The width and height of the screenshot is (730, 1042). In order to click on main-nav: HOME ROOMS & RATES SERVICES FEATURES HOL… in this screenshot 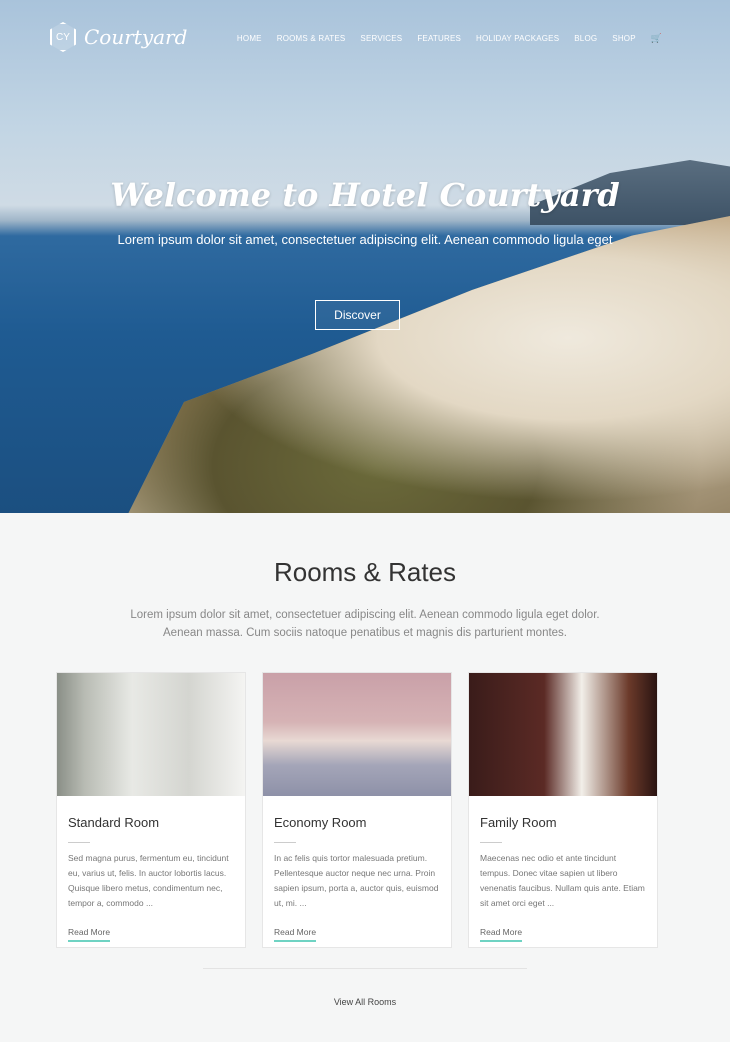, I will do `click(449, 38)`.